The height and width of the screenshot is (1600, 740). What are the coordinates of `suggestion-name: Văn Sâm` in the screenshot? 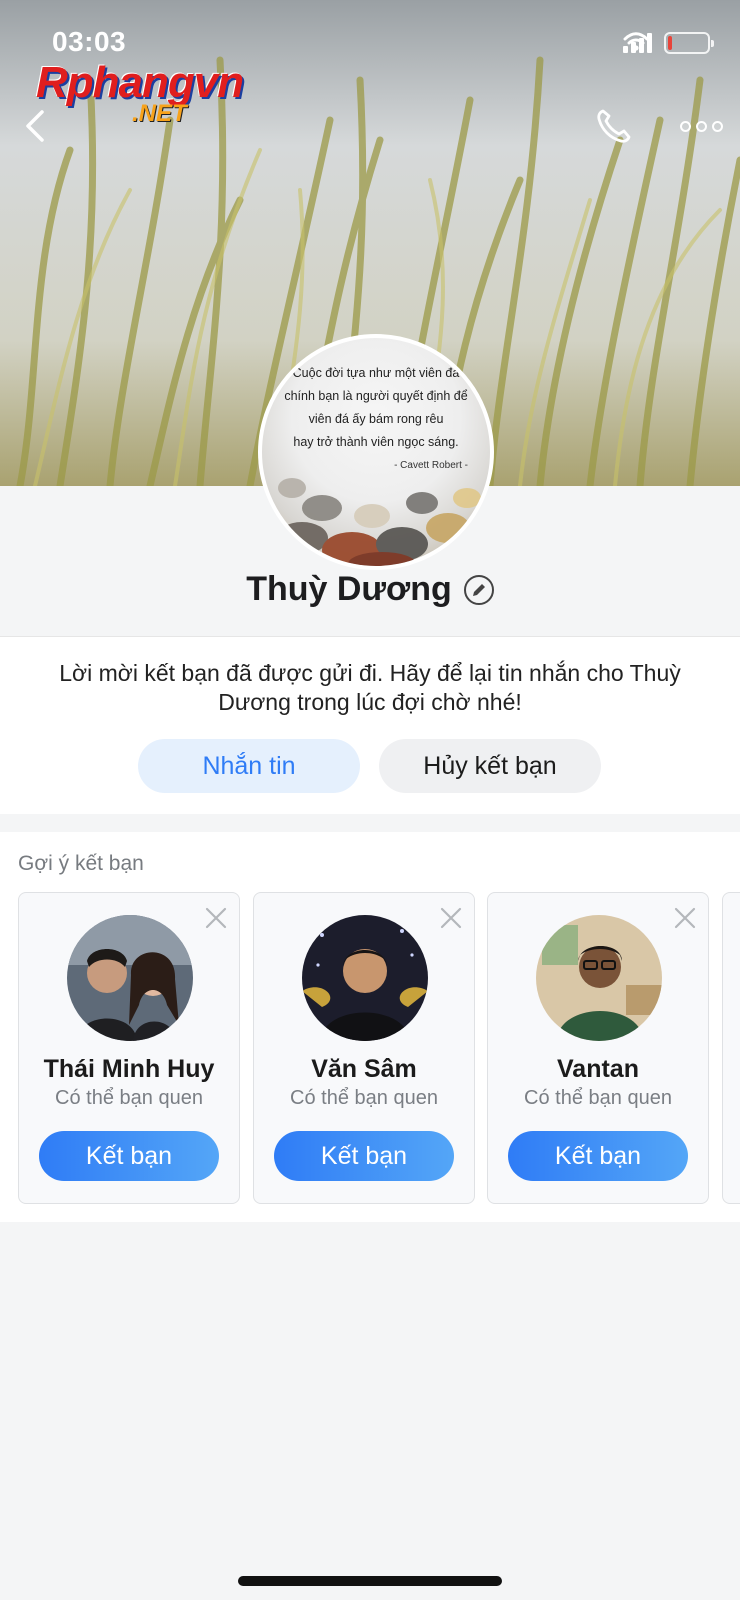 It's located at (364, 1069).